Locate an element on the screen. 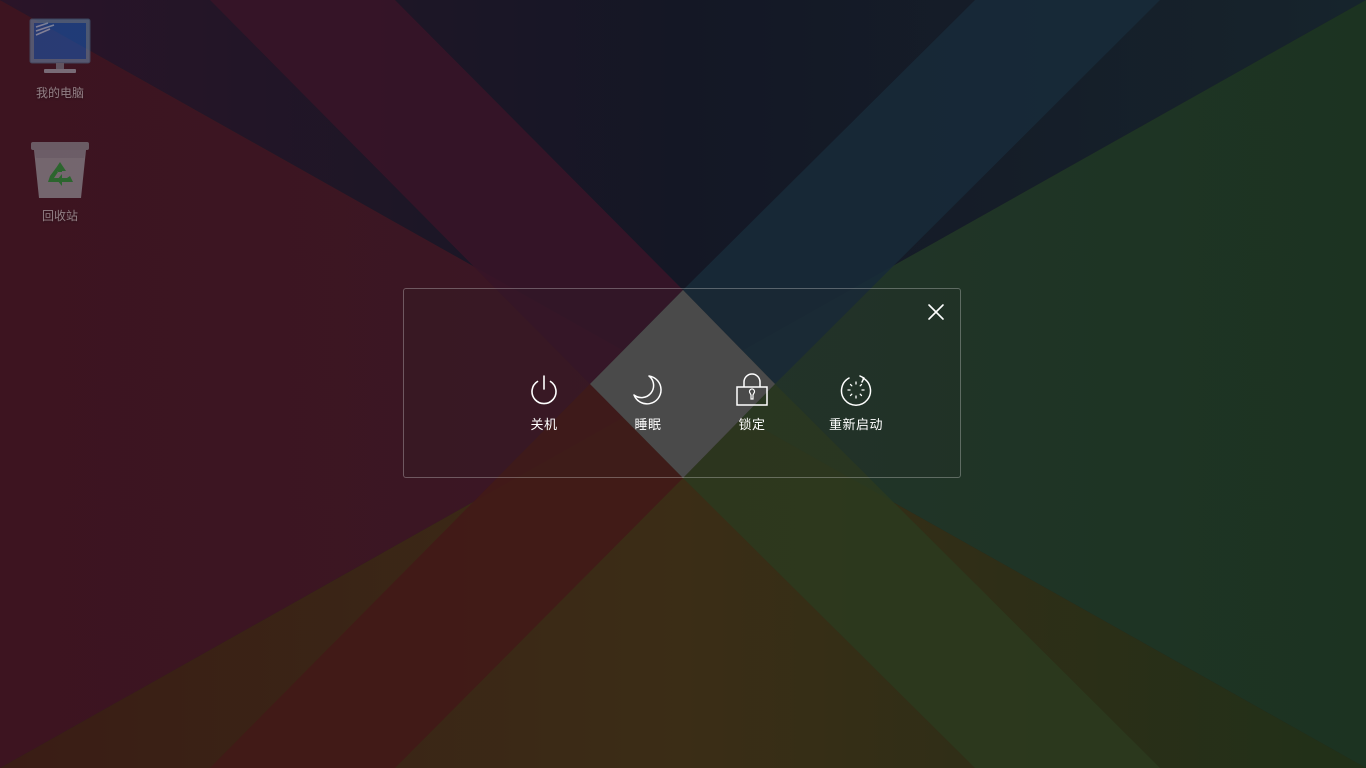  computer-icon is located at coordinates (60, 47).